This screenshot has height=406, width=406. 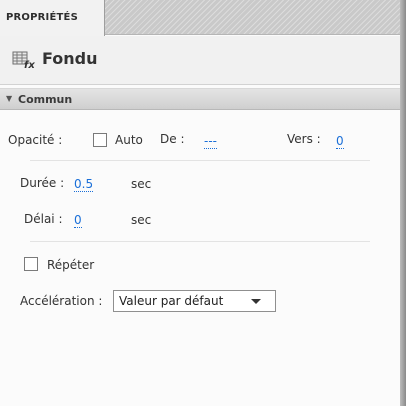 I want to click on section-header-commun: ▼ Commun, so click(x=200, y=99).